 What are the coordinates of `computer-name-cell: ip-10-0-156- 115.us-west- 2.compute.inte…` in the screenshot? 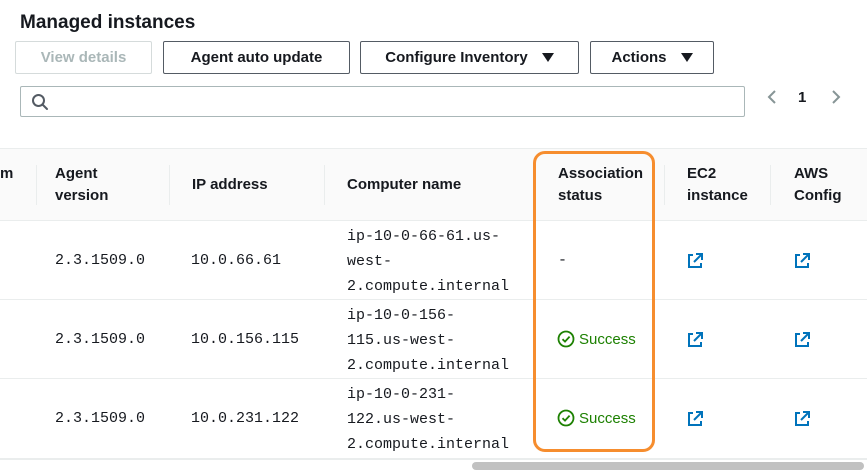 It's located at (437, 340).